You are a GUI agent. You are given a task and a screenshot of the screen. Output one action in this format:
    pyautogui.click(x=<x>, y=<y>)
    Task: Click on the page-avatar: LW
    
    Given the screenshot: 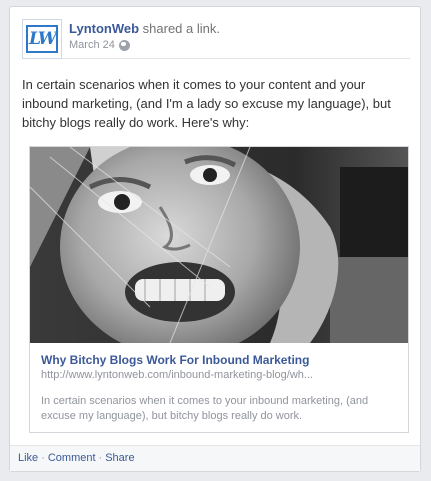 What is the action you would take?
    pyautogui.click(x=42, y=39)
    